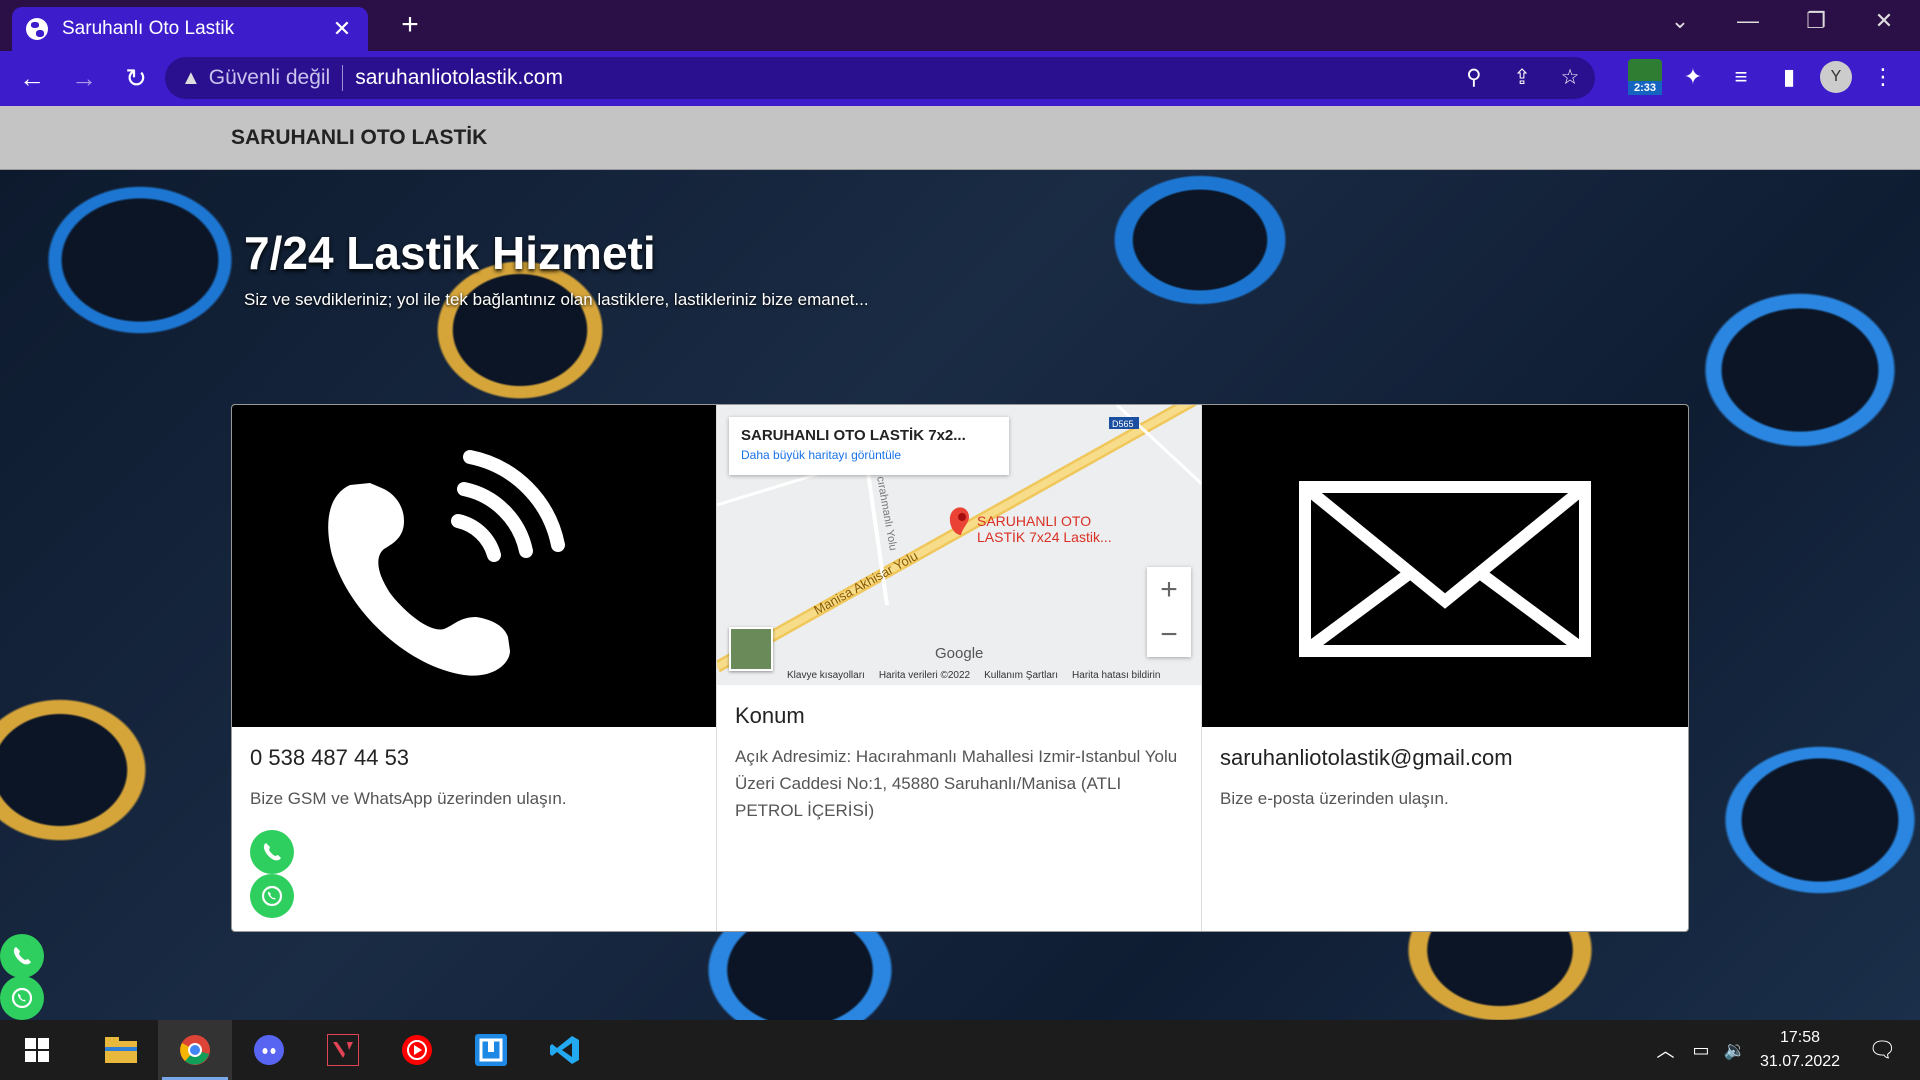 Image resolution: width=1920 pixels, height=1080 pixels. Describe the element at coordinates (148, 28) in the screenshot. I see `tab-title: Saruhanlı Oto Lastik` at that location.